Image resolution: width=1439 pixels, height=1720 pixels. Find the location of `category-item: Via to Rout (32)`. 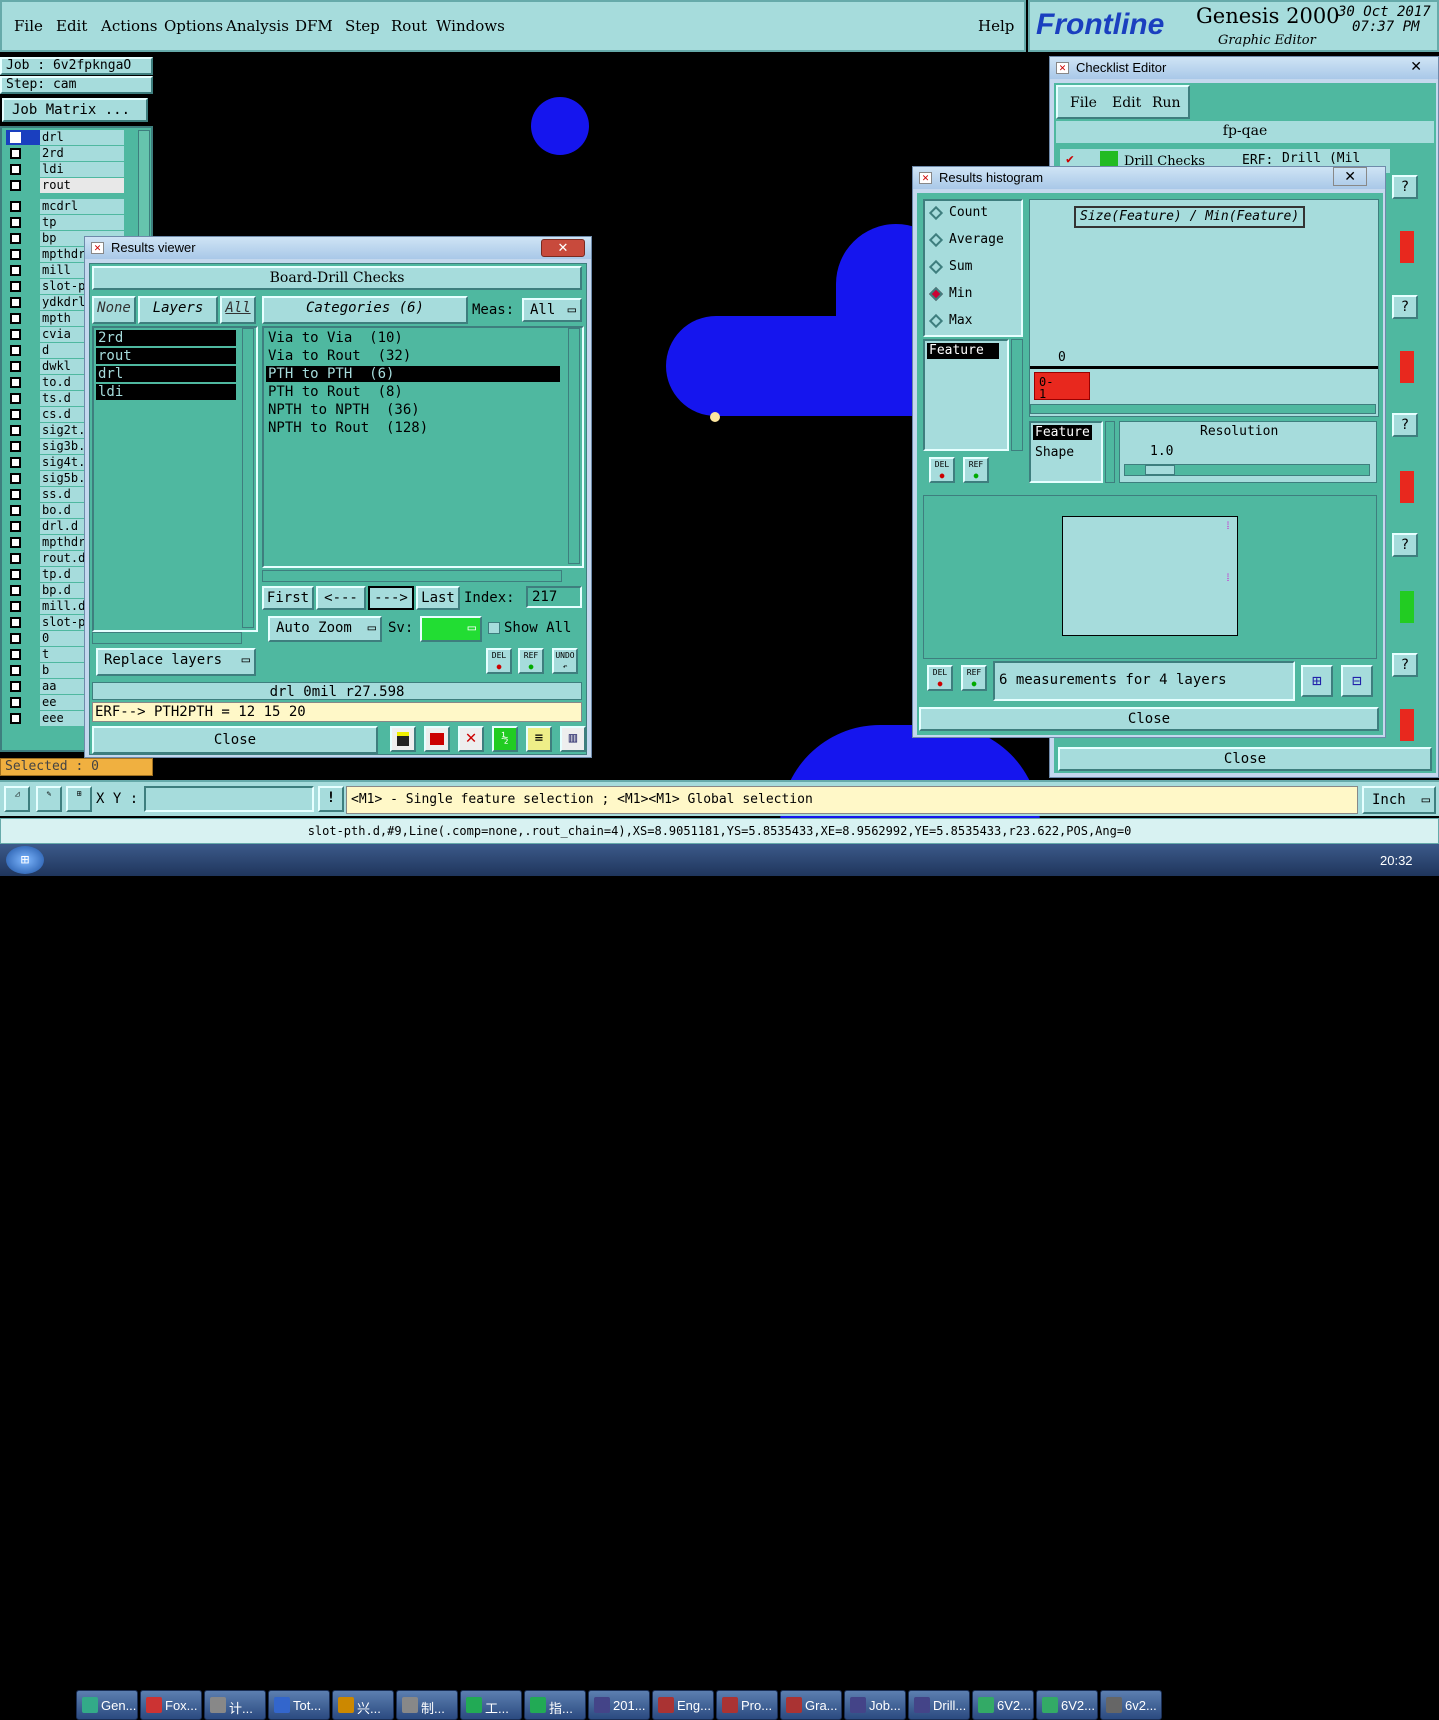

category-item: Via to Rout (32) is located at coordinates (413, 356).